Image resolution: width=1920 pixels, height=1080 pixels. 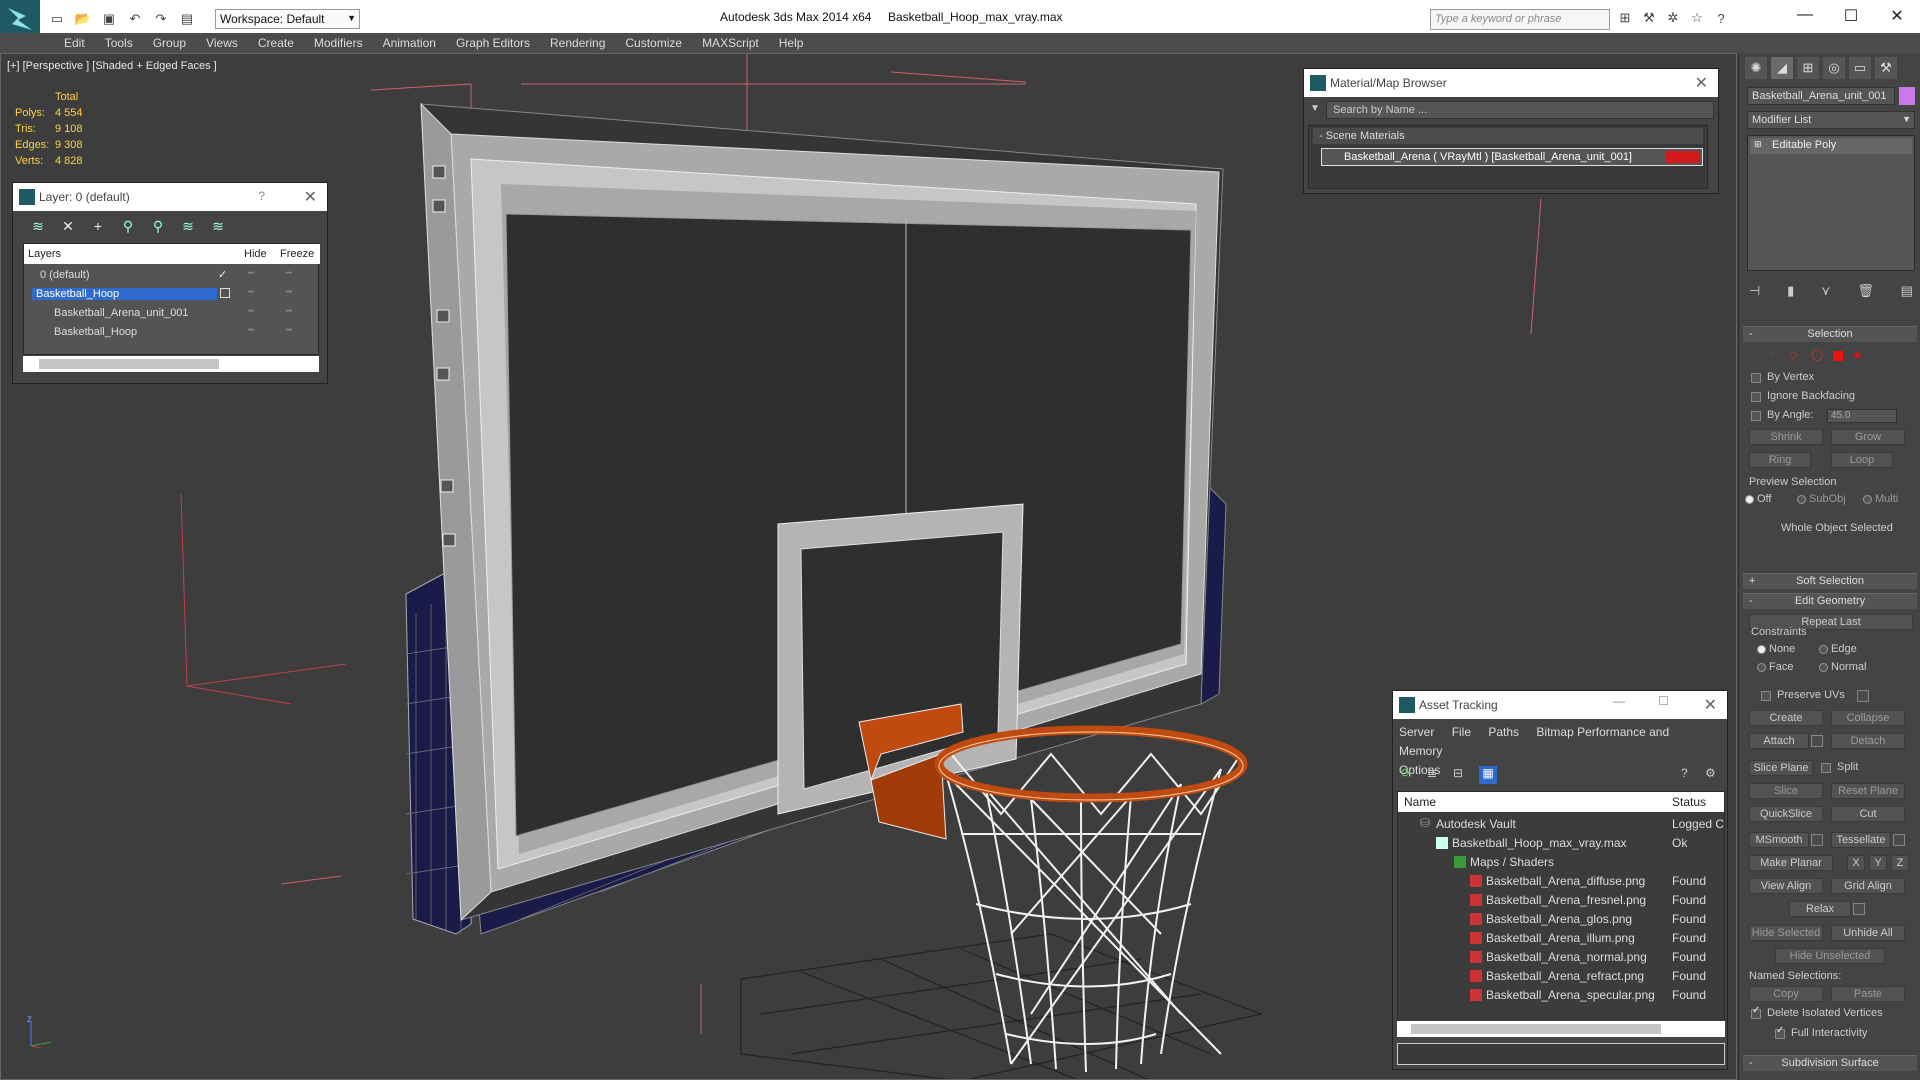 What do you see at coordinates (1406, 773) in the screenshot?
I see `refresh-icon: ⟳` at bounding box center [1406, 773].